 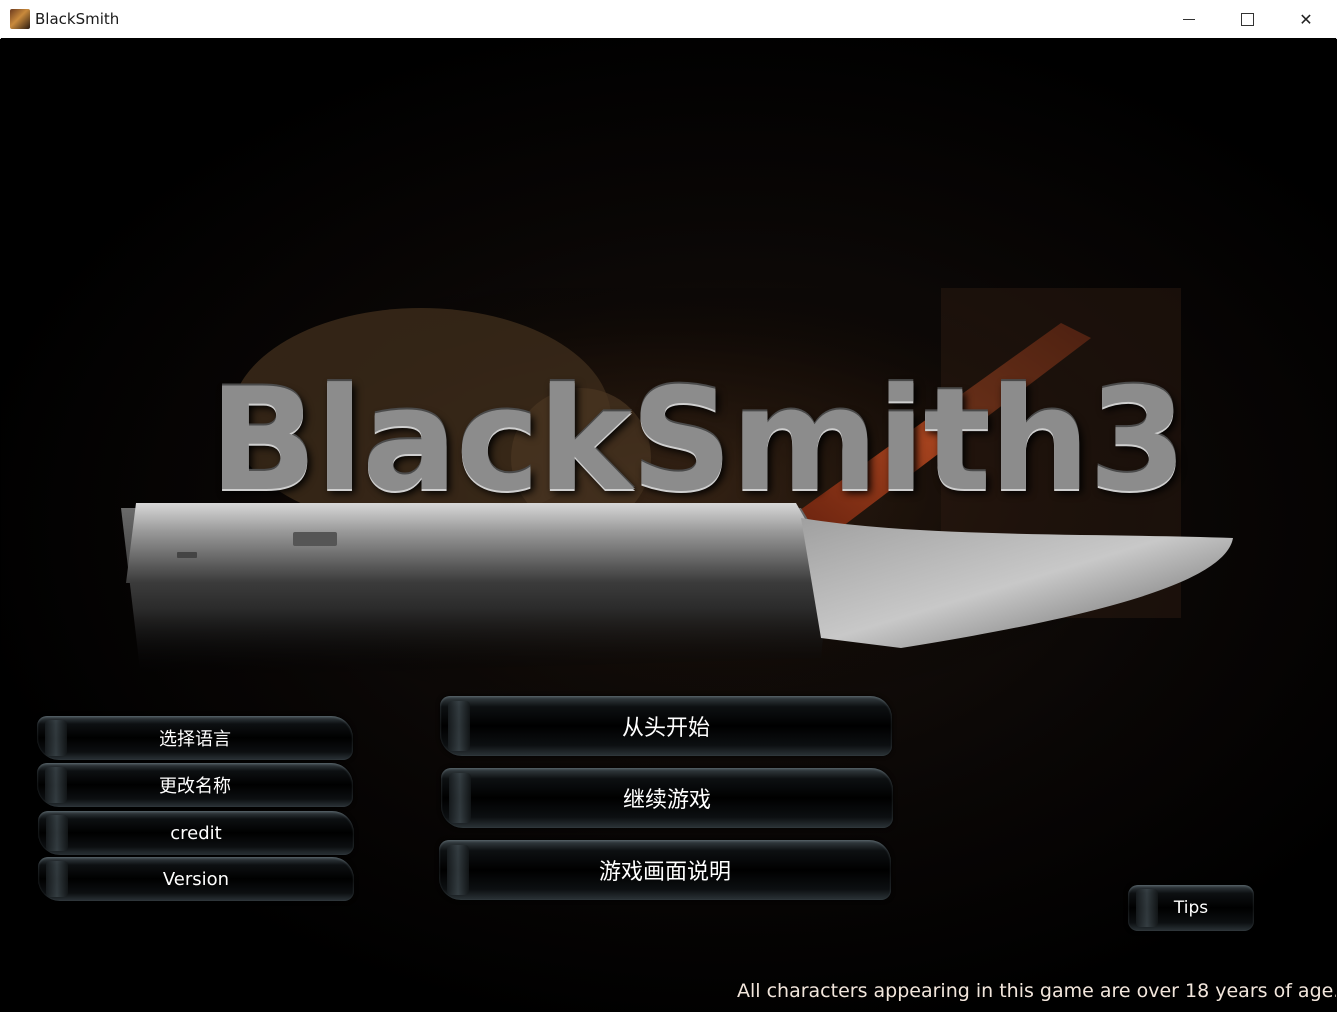 I want to click on screen-guide-button: 游戏画面说明, so click(x=665, y=870).